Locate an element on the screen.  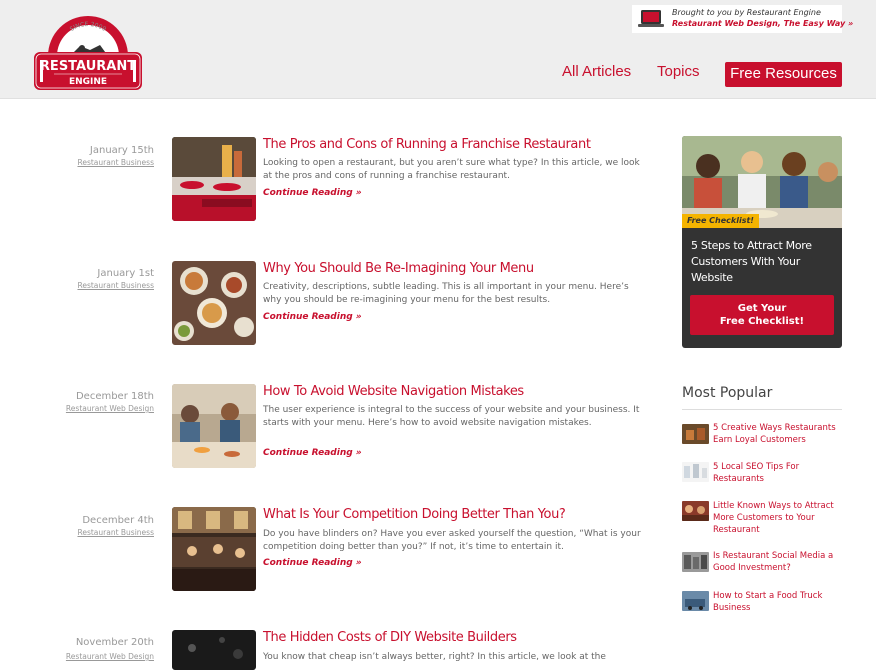
button-label-line2: Free Checklist! is located at coordinates (762, 321).